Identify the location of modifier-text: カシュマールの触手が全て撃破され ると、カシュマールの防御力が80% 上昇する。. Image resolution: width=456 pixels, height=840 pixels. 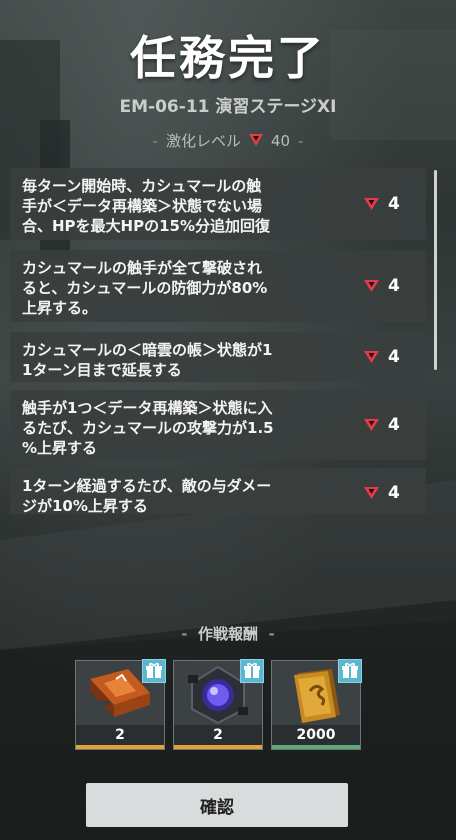
(145, 288).